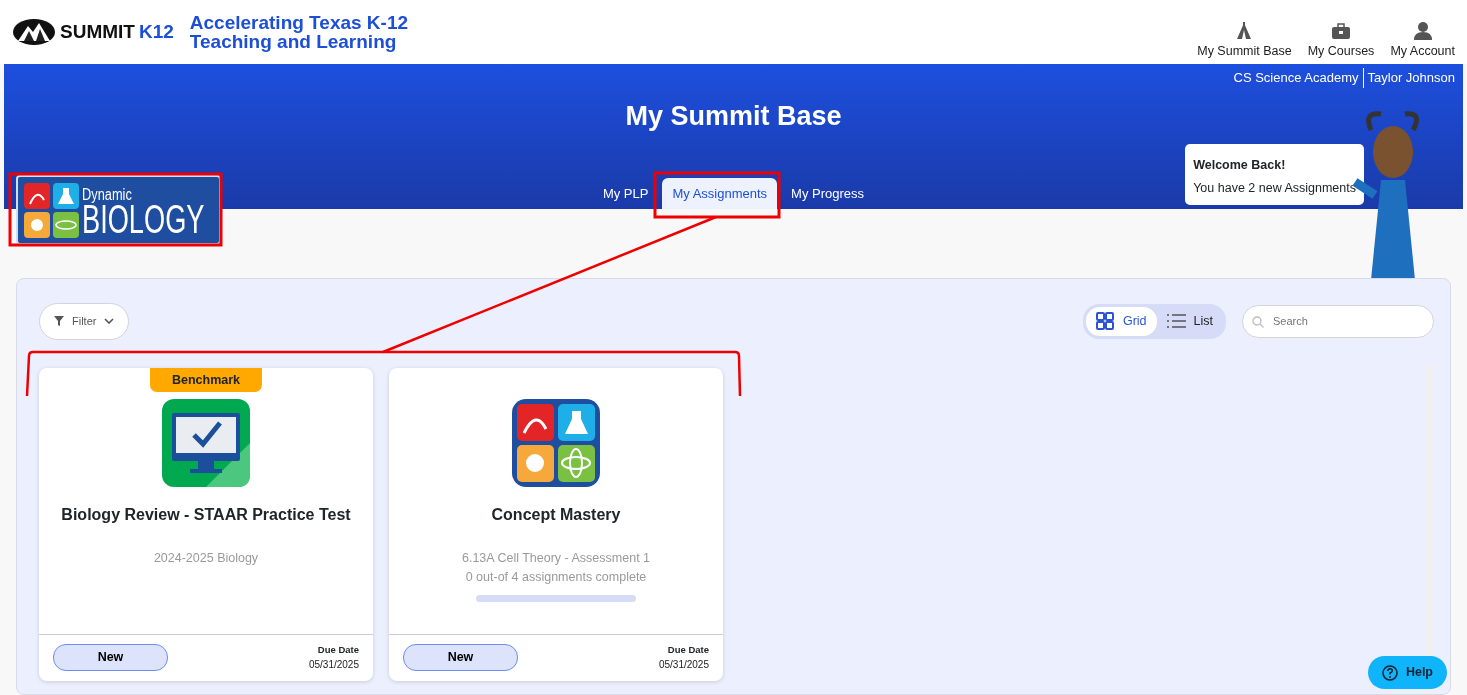 The height and width of the screenshot is (695, 1467). Describe the element at coordinates (1274, 188) in the screenshot. I see `welcome-text: You have 2 new Assignments` at that location.